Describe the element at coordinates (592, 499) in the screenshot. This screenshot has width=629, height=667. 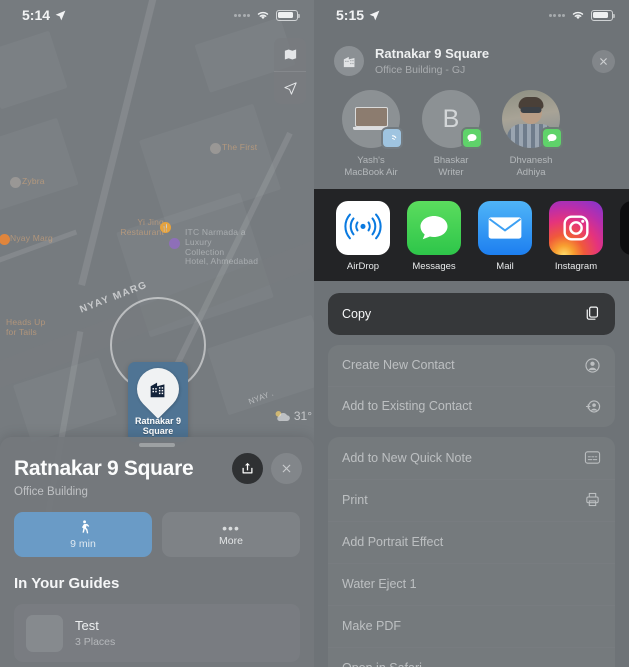
I see `printer-icon` at that location.